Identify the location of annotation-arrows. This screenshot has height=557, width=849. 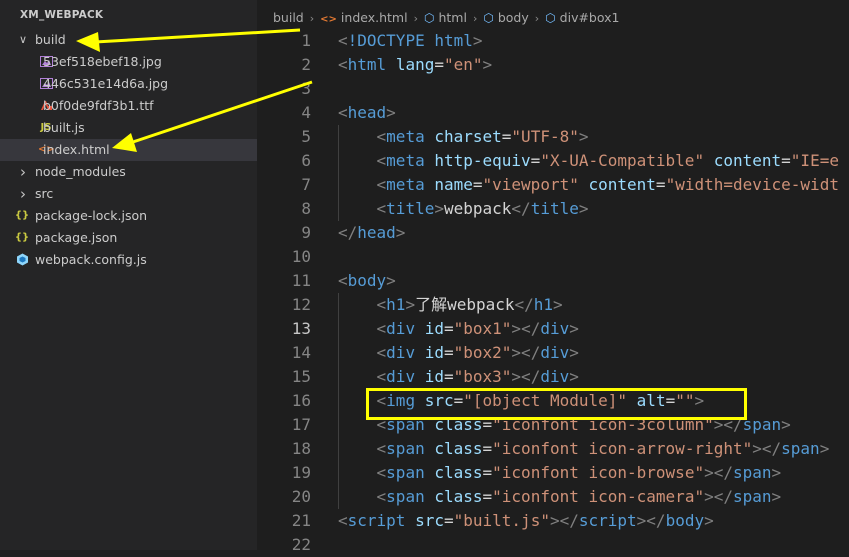
(194, 90).